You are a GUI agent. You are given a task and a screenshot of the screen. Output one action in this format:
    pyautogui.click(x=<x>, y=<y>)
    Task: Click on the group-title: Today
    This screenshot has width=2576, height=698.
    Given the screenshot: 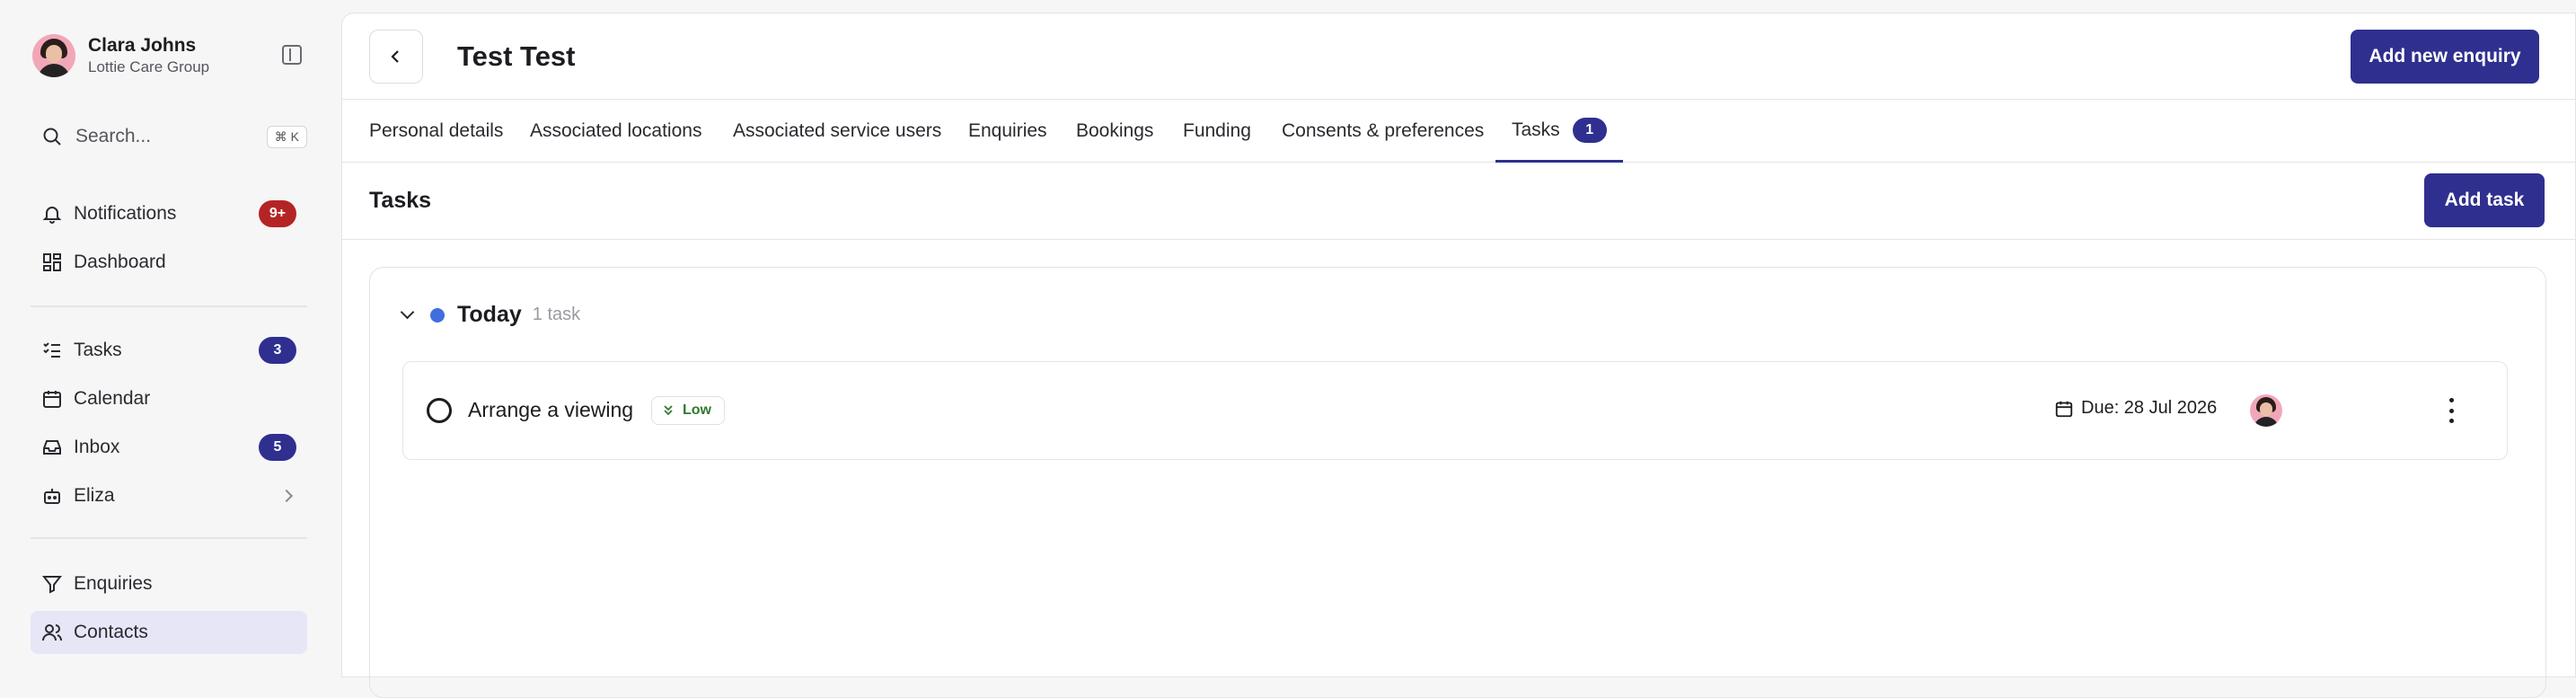 What is the action you would take?
    pyautogui.click(x=489, y=315)
    